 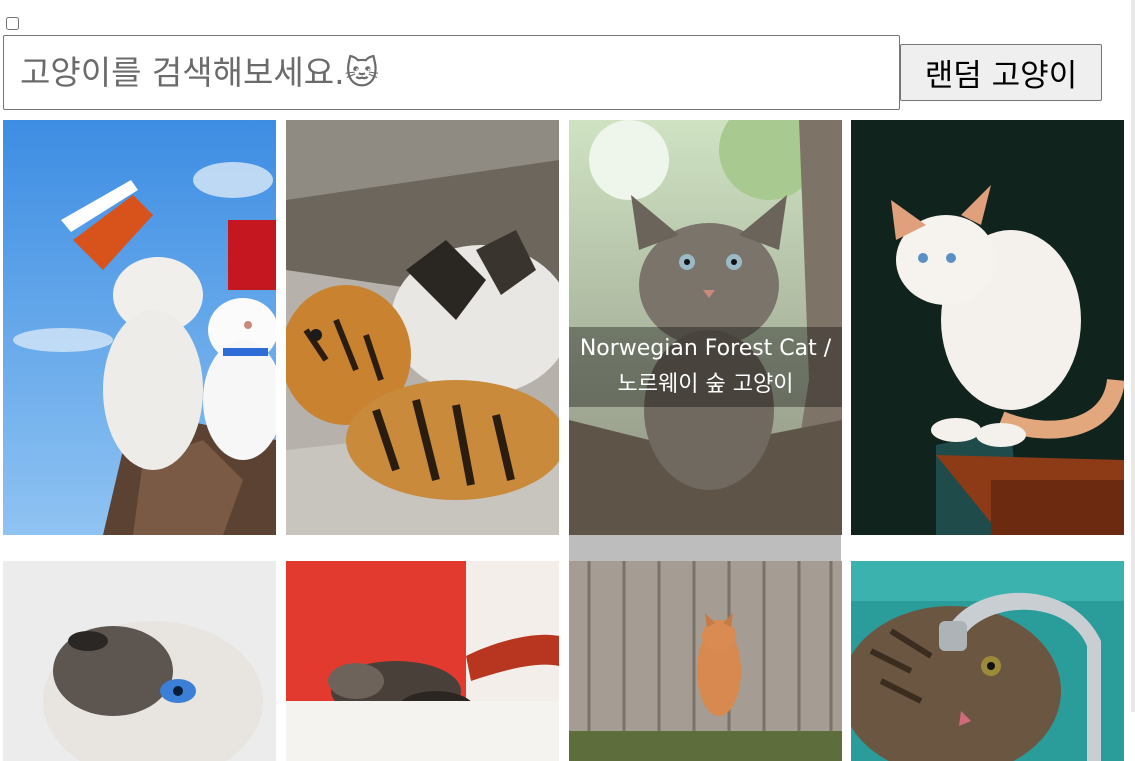 I want to click on cat-photo-noodle-cup-cats-icon, so click(x=139, y=327).